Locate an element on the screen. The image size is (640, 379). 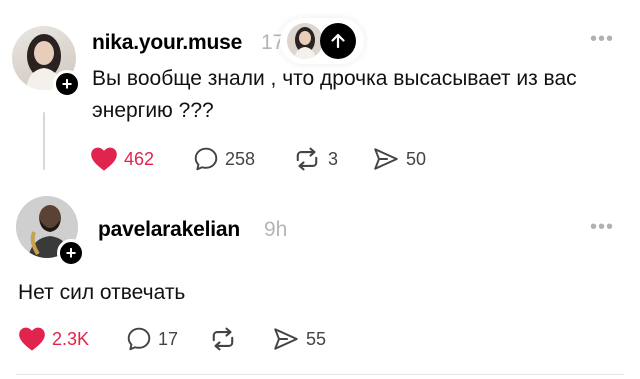
like-button: 2.3K is located at coordinates (53, 339).